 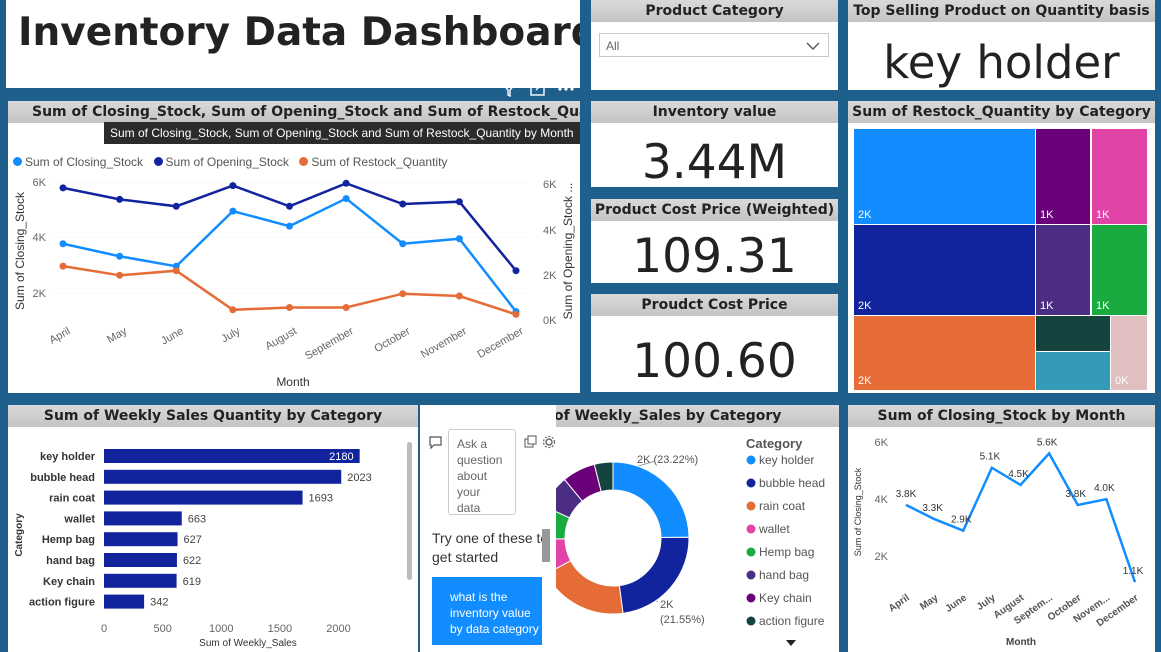 I want to click on settings-gear-icon, so click(x=549, y=442).